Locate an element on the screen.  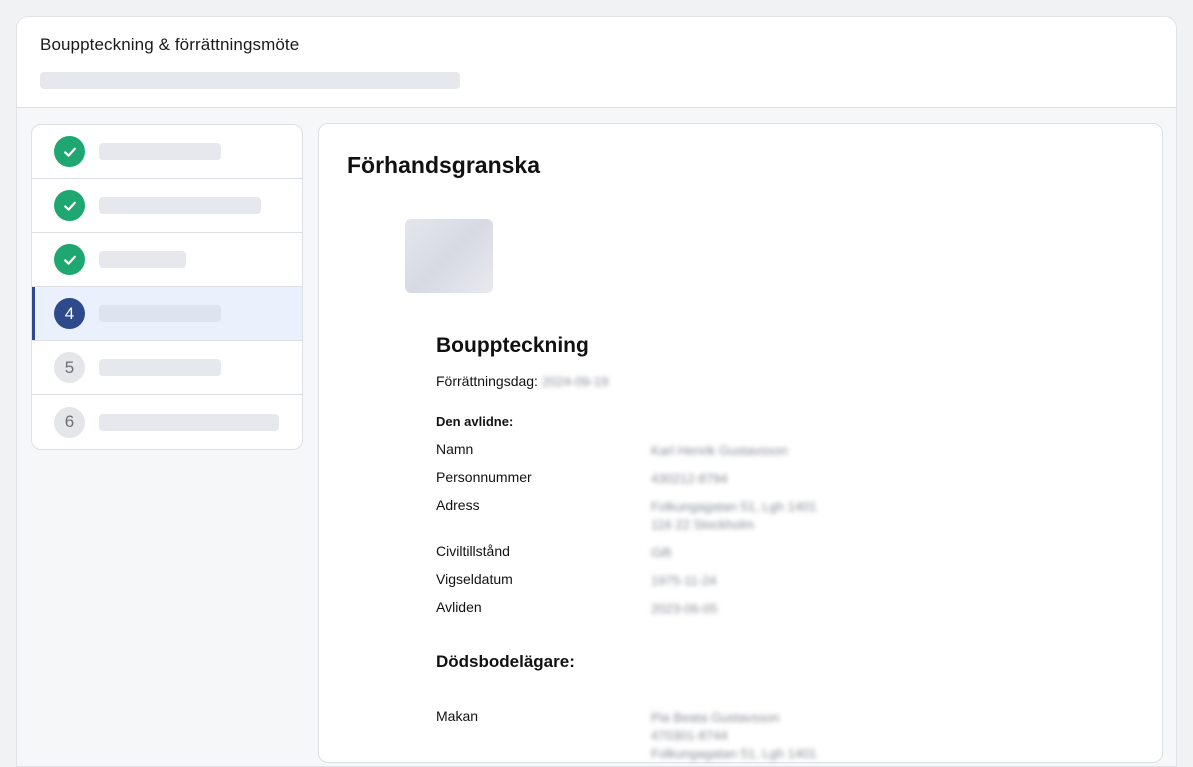
field-label: Vigseldatum is located at coordinates (474, 579).